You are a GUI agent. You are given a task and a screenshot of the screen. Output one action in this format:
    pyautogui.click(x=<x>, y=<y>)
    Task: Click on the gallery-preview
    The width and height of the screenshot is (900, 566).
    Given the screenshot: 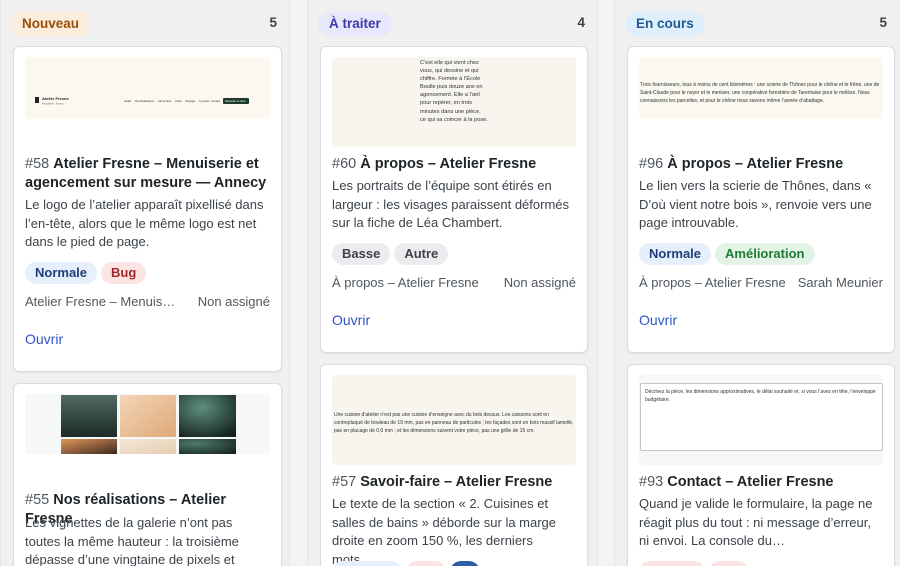 What is the action you would take?
    pyautogui.click(x=148, y=424)
    